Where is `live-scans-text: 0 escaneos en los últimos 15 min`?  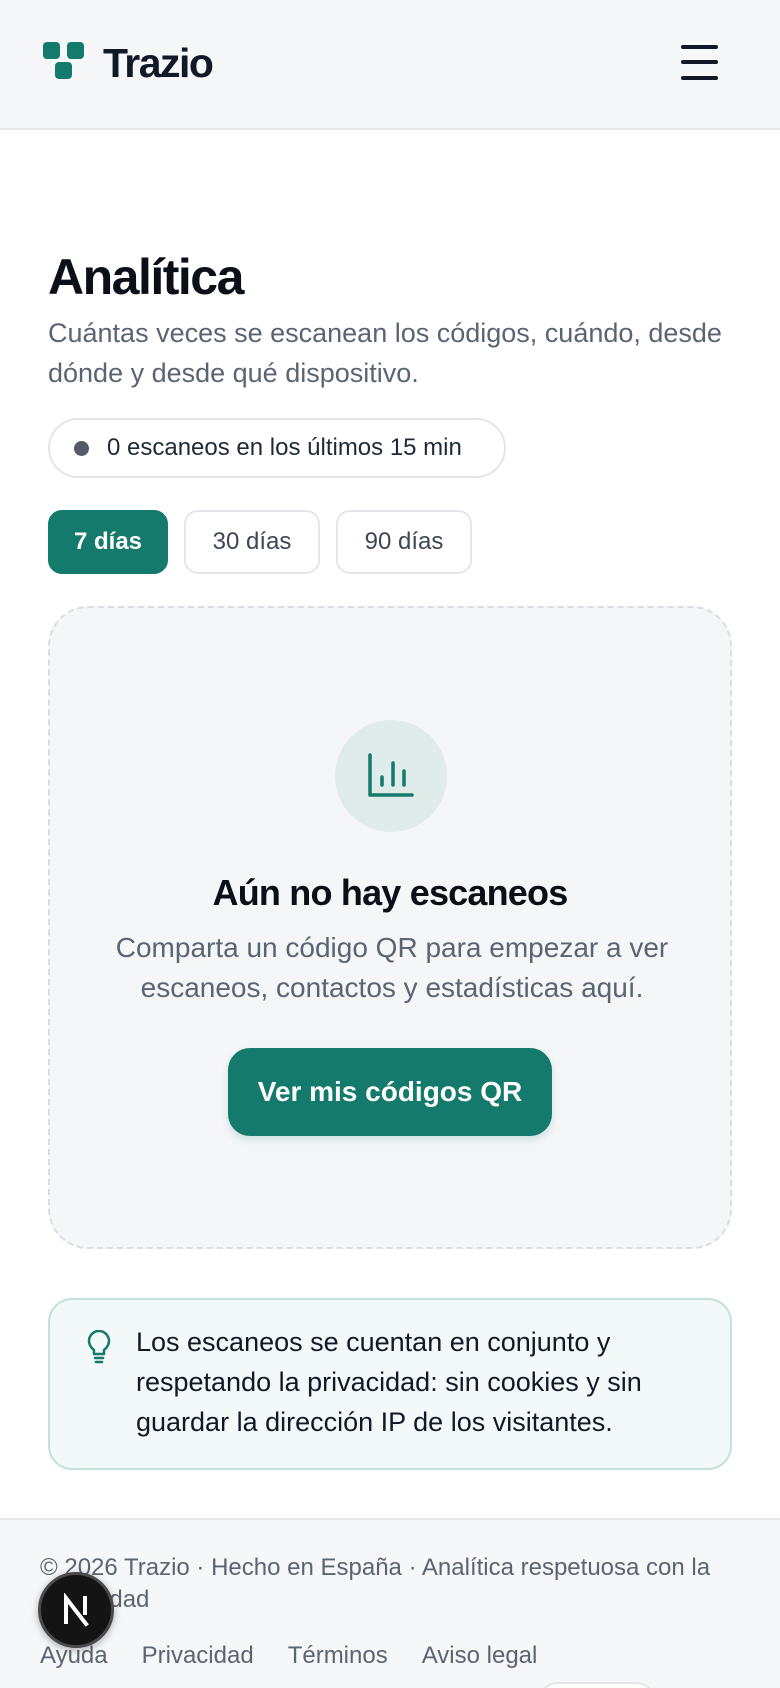 live-scans-text: 0 escaneos en los últimos 15 min is located at coordinates (284, 447).